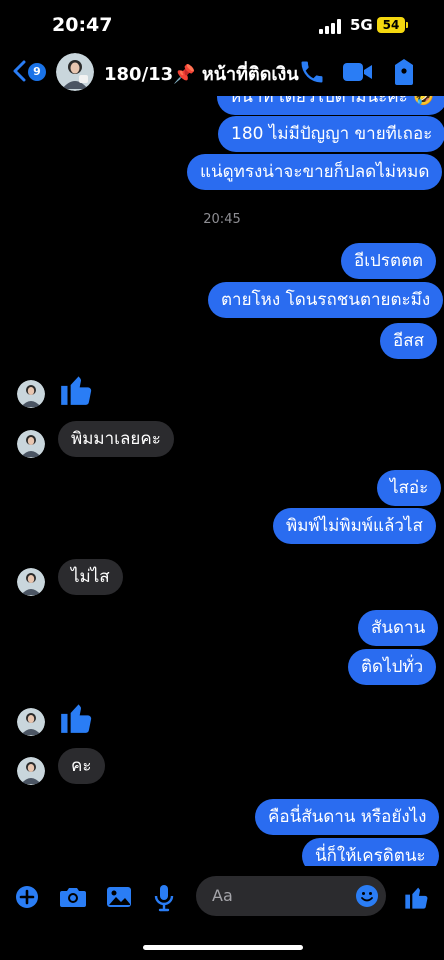 This screenshot has width=444, height=960. Describe the element at coordinates (367, 896) in the screenshot. I see `emoji-icon` at that location.